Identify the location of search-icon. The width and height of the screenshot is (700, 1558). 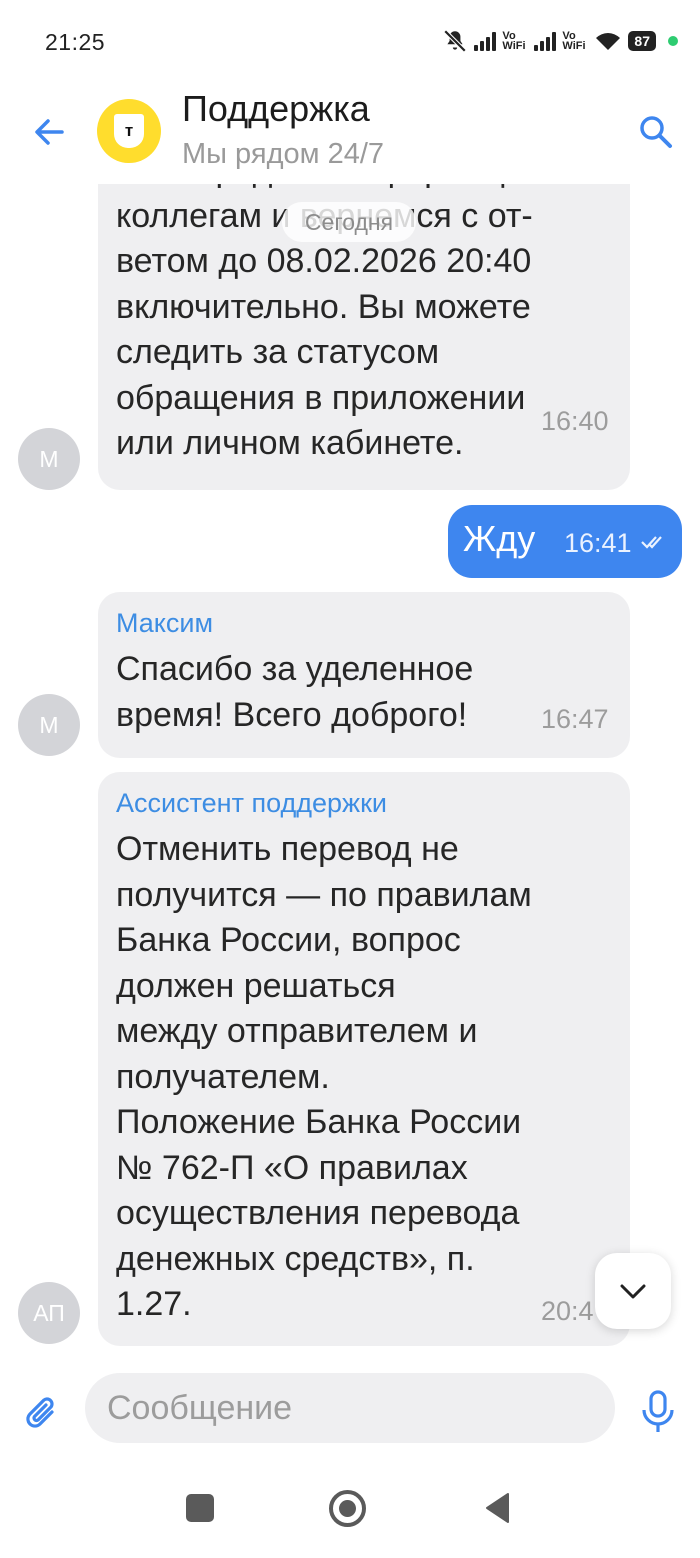
(656, 132).